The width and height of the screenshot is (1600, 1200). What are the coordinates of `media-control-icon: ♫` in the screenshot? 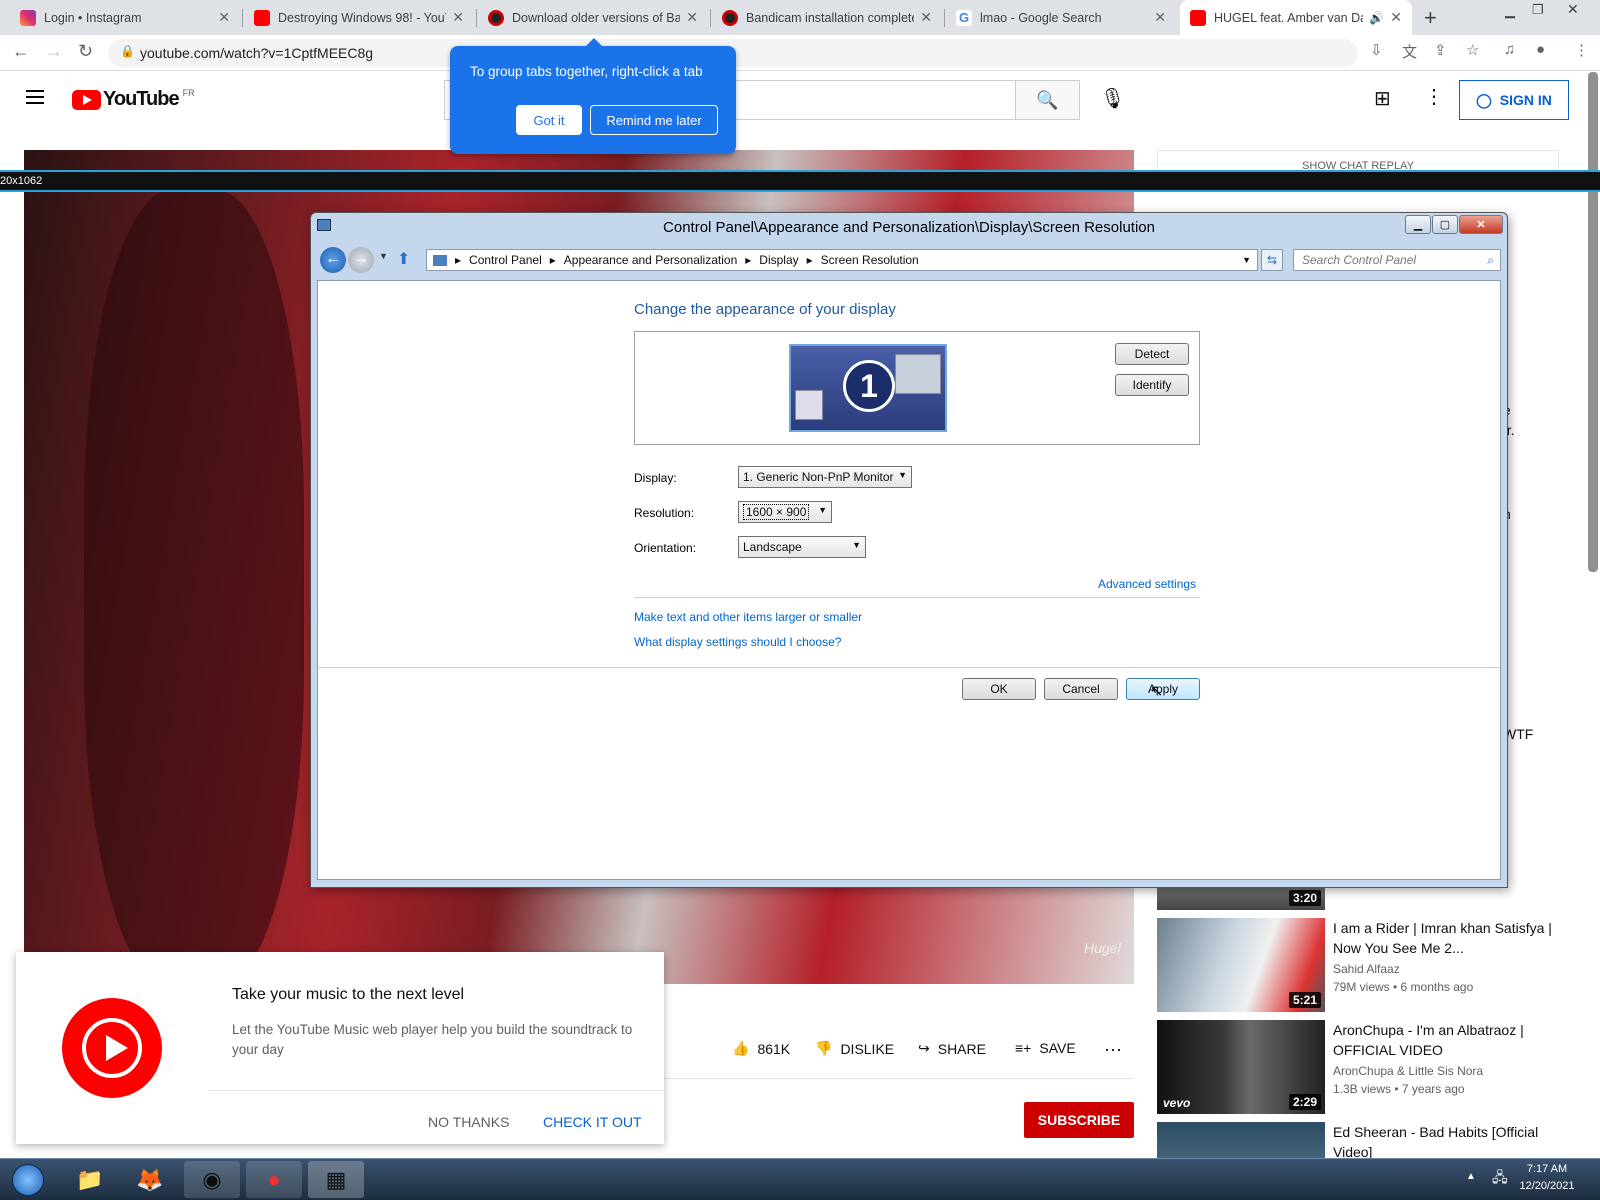 It's located at (1509, 49).